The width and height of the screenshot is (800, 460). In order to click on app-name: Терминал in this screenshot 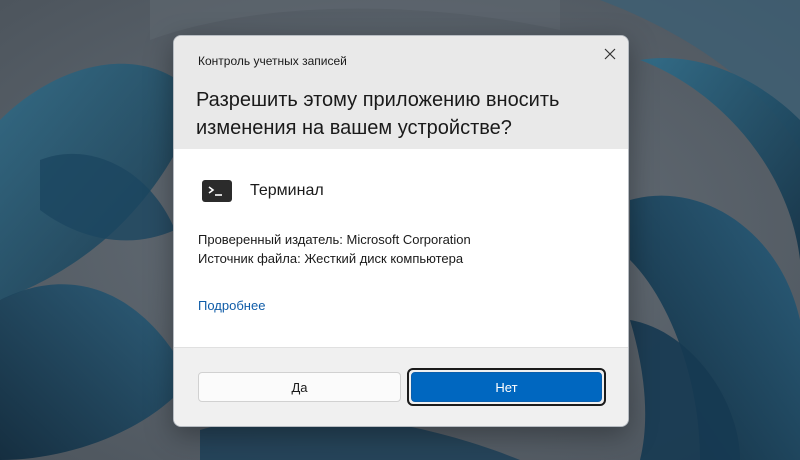, I will do `click(287, 190)`.